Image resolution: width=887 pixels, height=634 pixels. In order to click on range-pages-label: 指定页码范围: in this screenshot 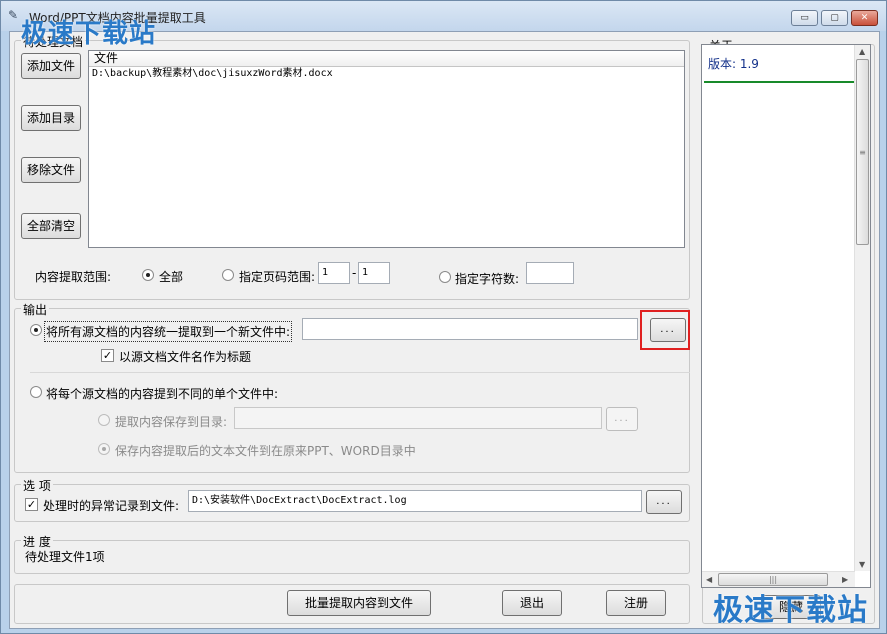, I will do `click(277, 276)`.